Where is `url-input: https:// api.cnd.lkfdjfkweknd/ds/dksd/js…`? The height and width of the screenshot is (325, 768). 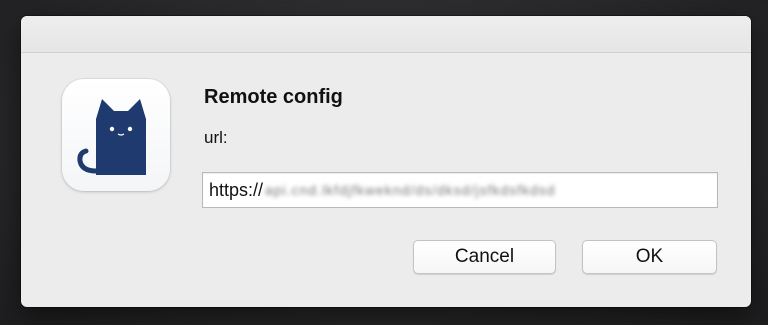 url-input: https:// api.cnd.lkfdjfkweknd/ds/dksd/js… is located at coordinates (460, 190).